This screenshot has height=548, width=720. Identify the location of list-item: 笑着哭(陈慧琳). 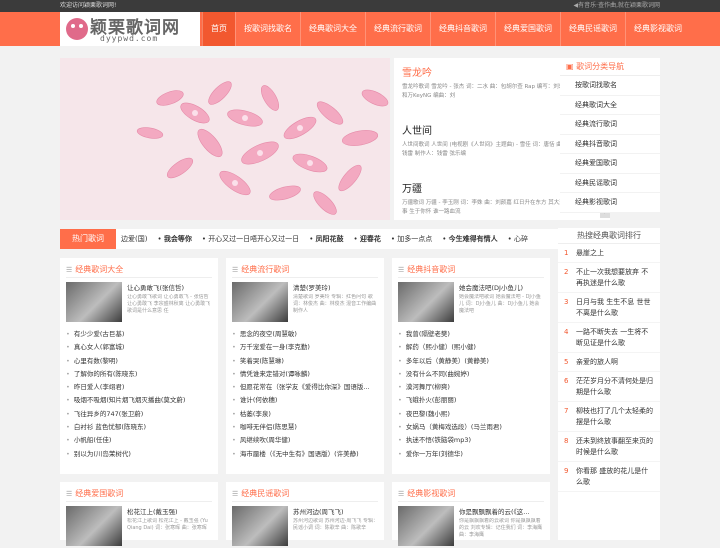
(305, 361).